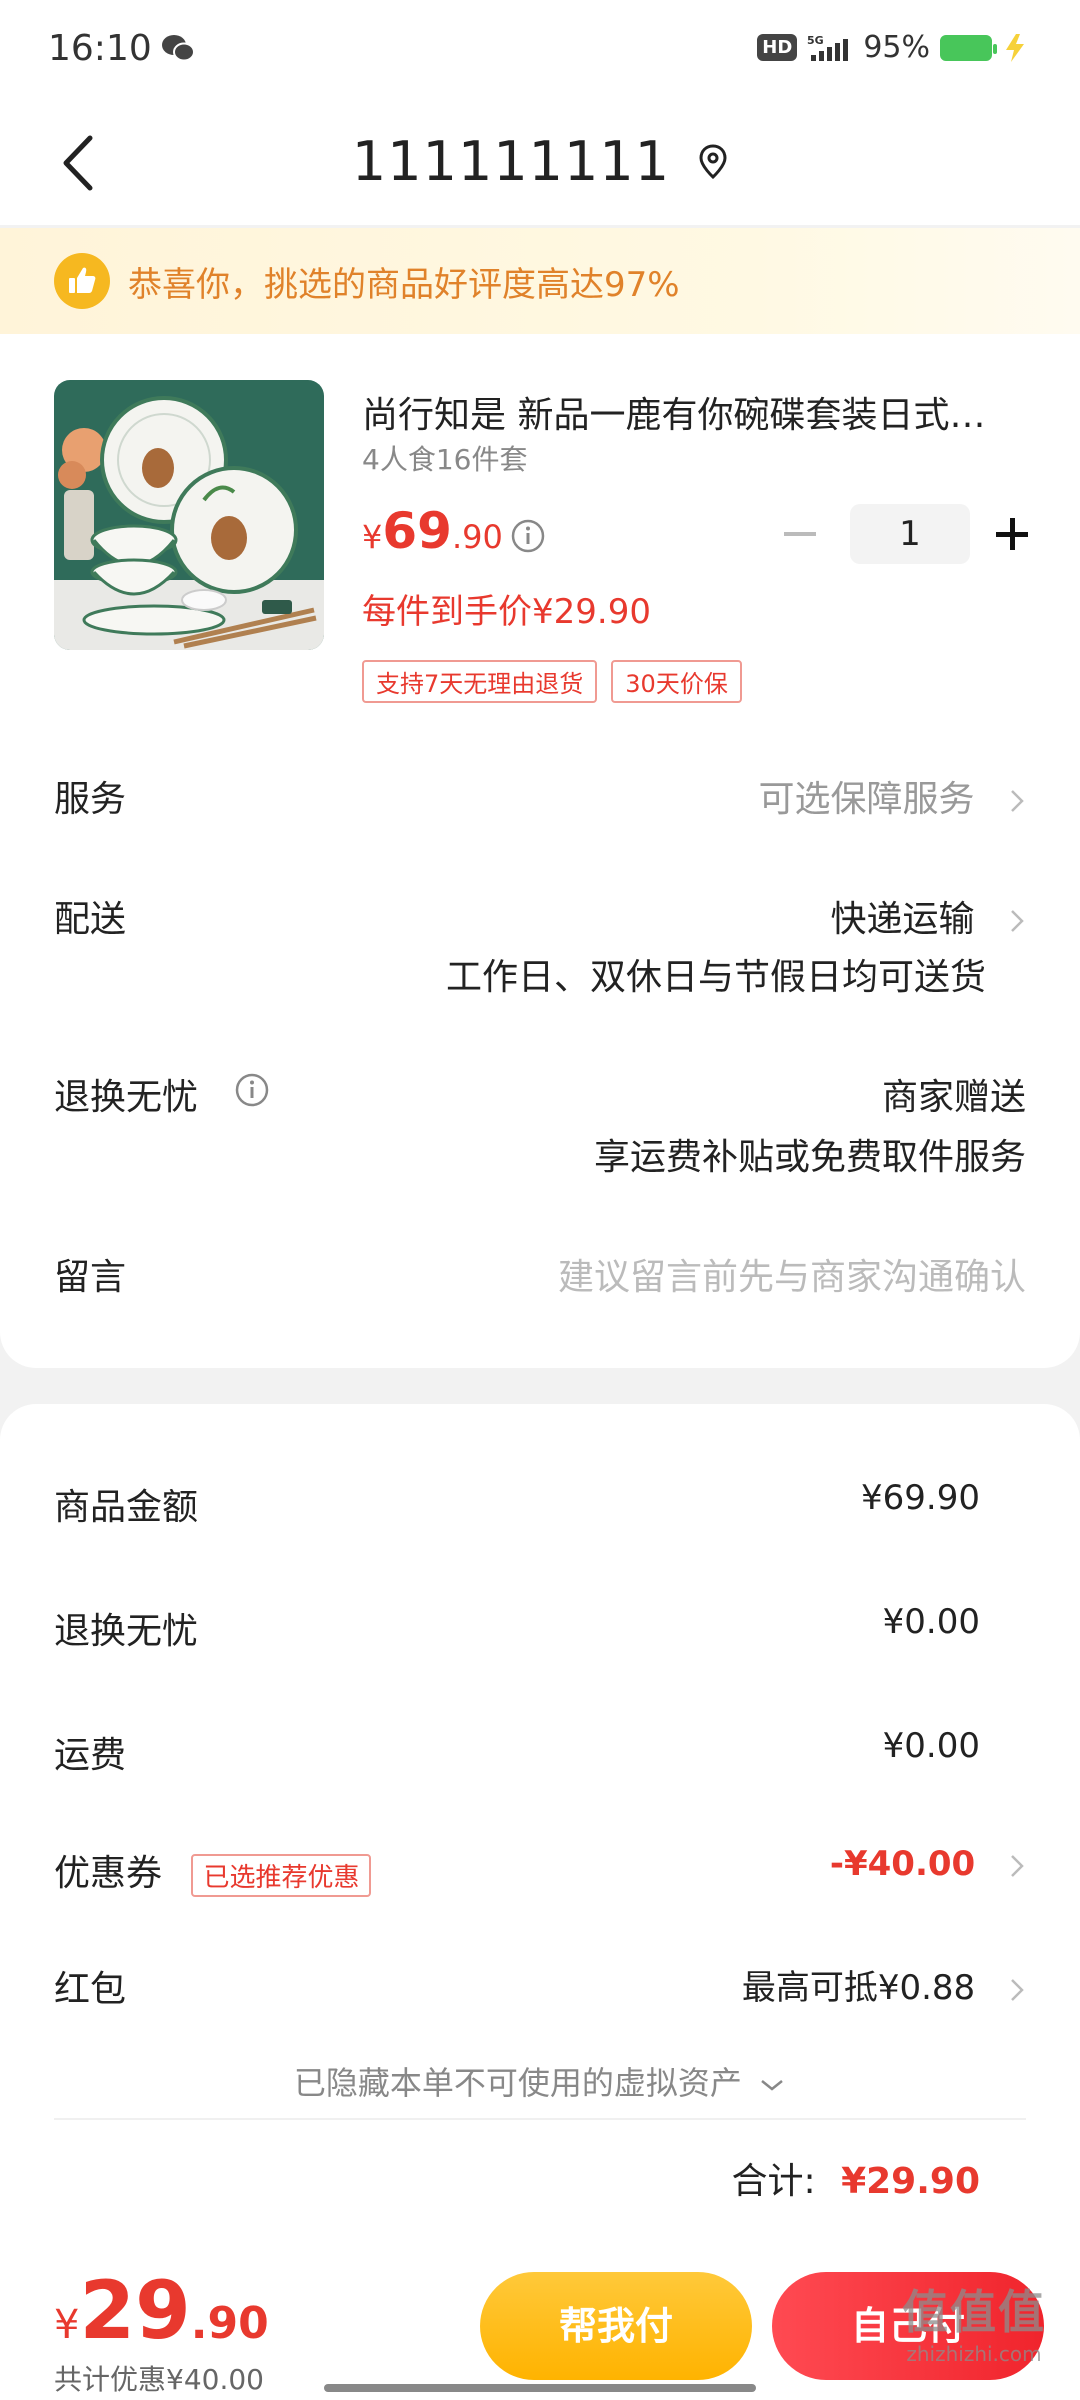 The width and height of the screenshot is (1080, 2400). I want to click on total-saving: 共计优惠¥40.00, so click(159, 2379).